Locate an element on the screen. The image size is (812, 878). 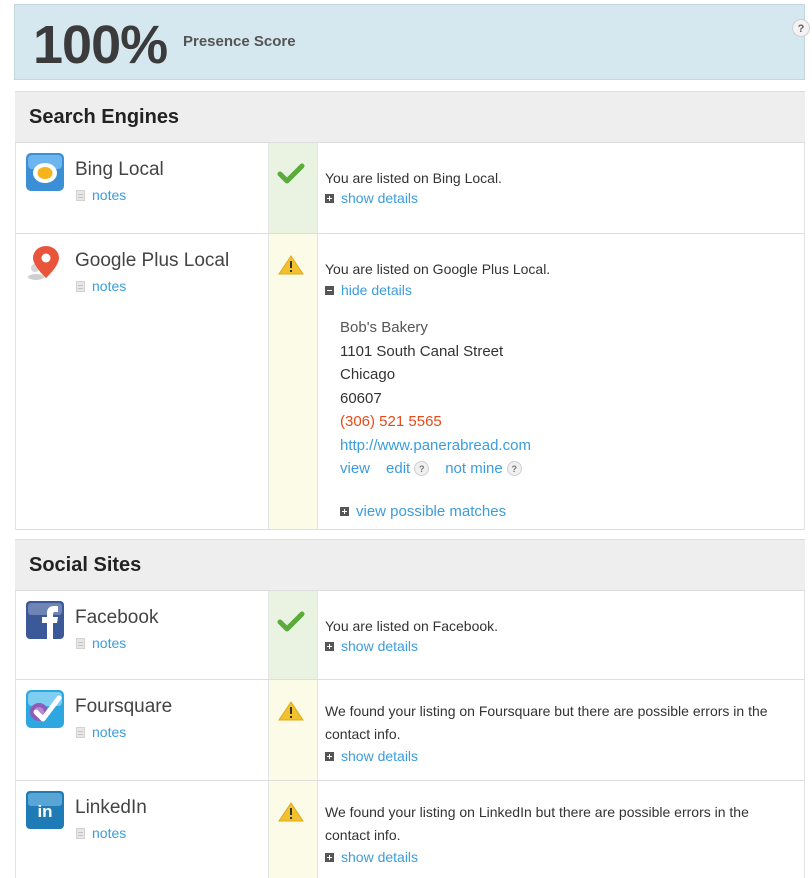
presence-score-label: Presence Score is located at coordinates (239, 41).